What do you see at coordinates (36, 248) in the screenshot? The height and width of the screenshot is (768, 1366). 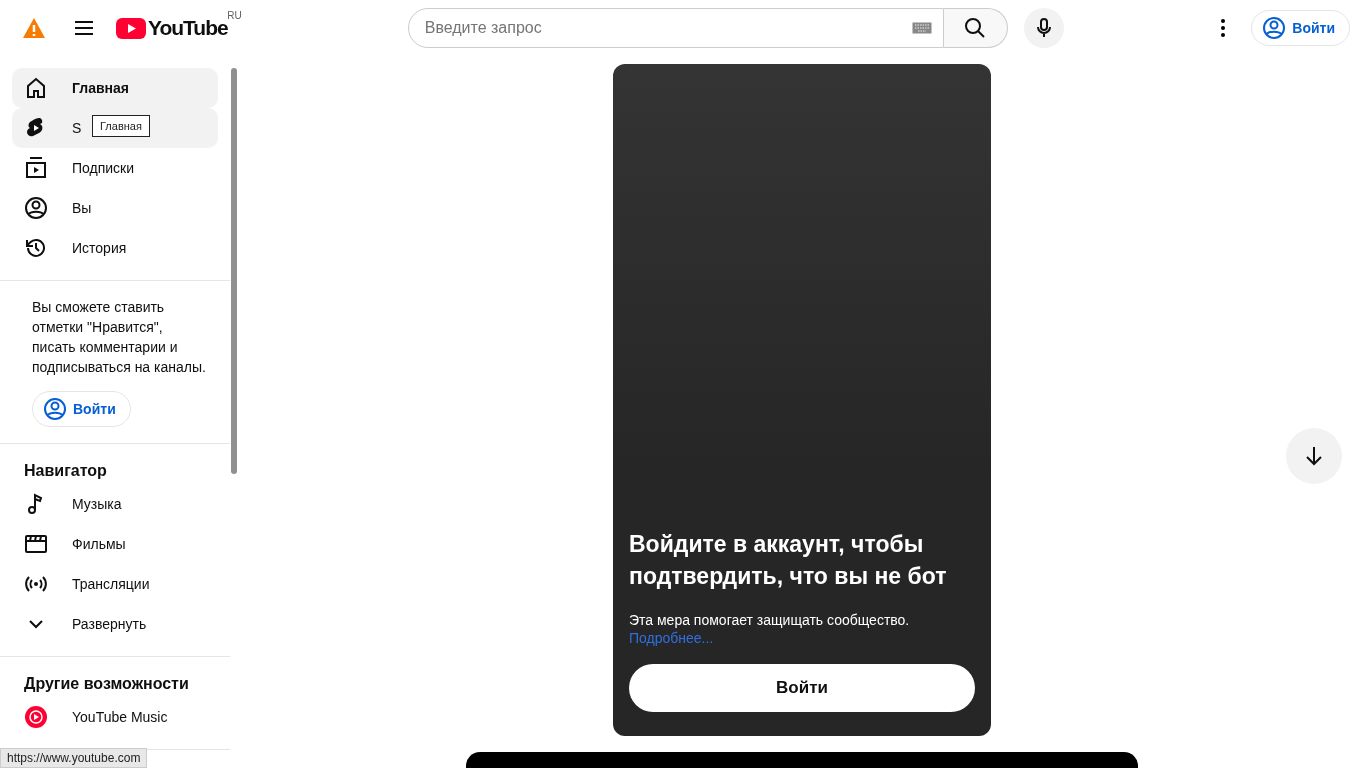 I see `history-icon` at bounding box center [36, 248].